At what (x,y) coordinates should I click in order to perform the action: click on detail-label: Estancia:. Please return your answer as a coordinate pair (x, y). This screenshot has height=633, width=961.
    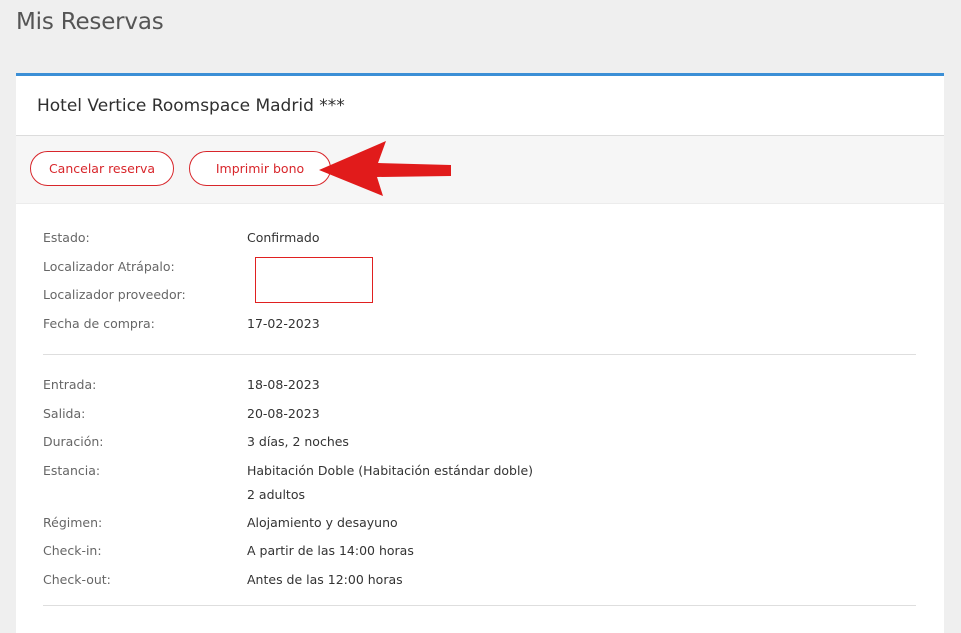
    Looking at the image, I should click on (72, 470).